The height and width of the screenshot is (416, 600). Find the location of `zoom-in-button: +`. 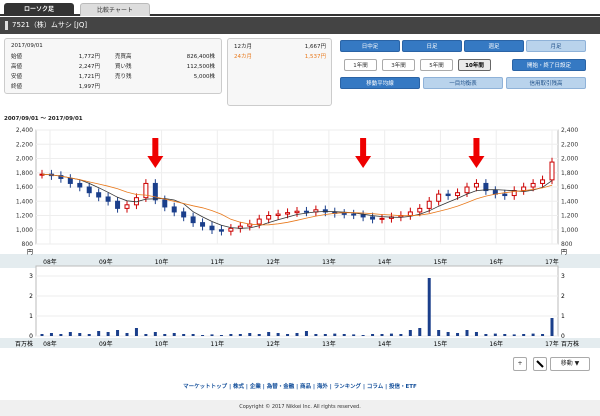

zoom-in-button: + is located at coordinates (520, 364).